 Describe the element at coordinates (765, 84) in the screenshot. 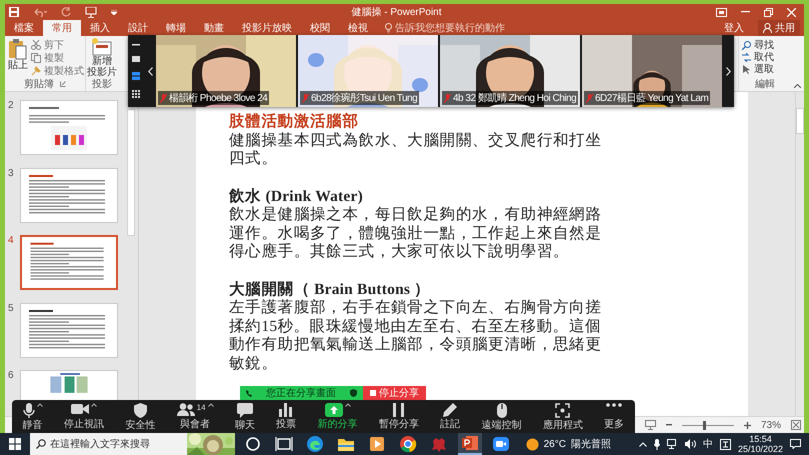

I see `group-label: 編輯` at that location.